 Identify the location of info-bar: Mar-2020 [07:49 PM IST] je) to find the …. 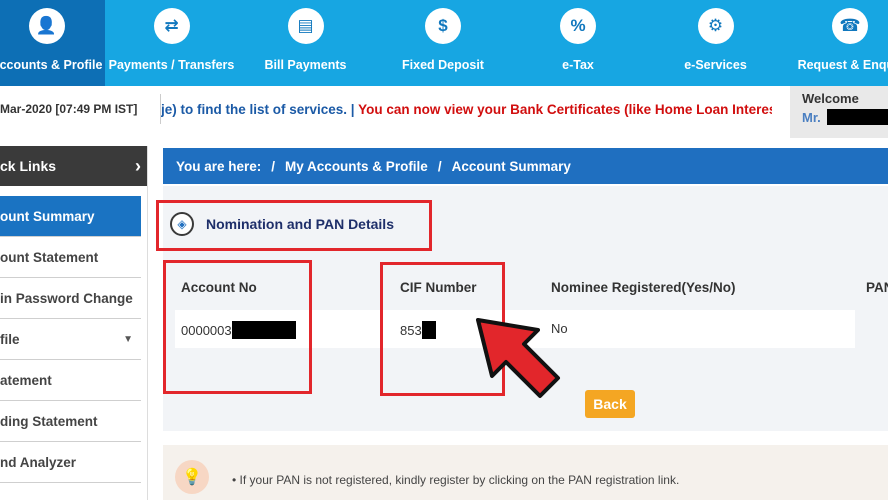
(444, 115).